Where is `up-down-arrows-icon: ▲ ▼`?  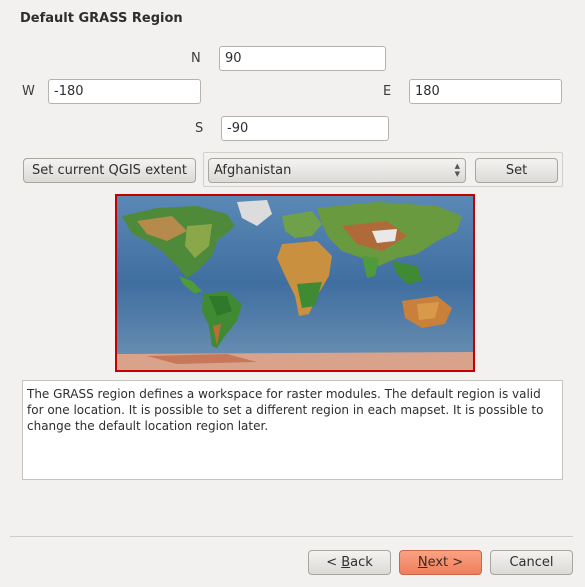
up-down-arrows-icon: ▲ ▼ is located at coordinates (457, 170).